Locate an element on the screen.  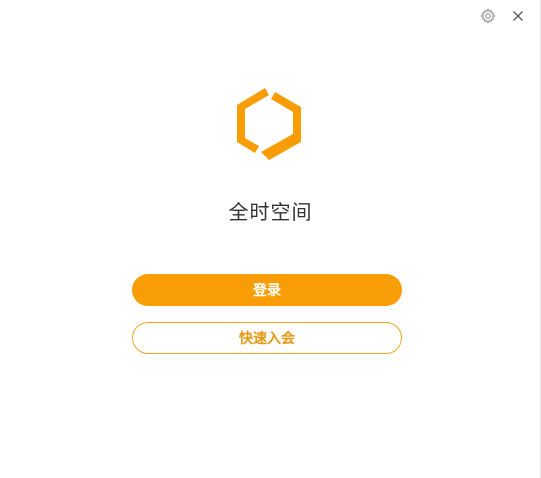
close-icon is located at coordinates (518, 16).